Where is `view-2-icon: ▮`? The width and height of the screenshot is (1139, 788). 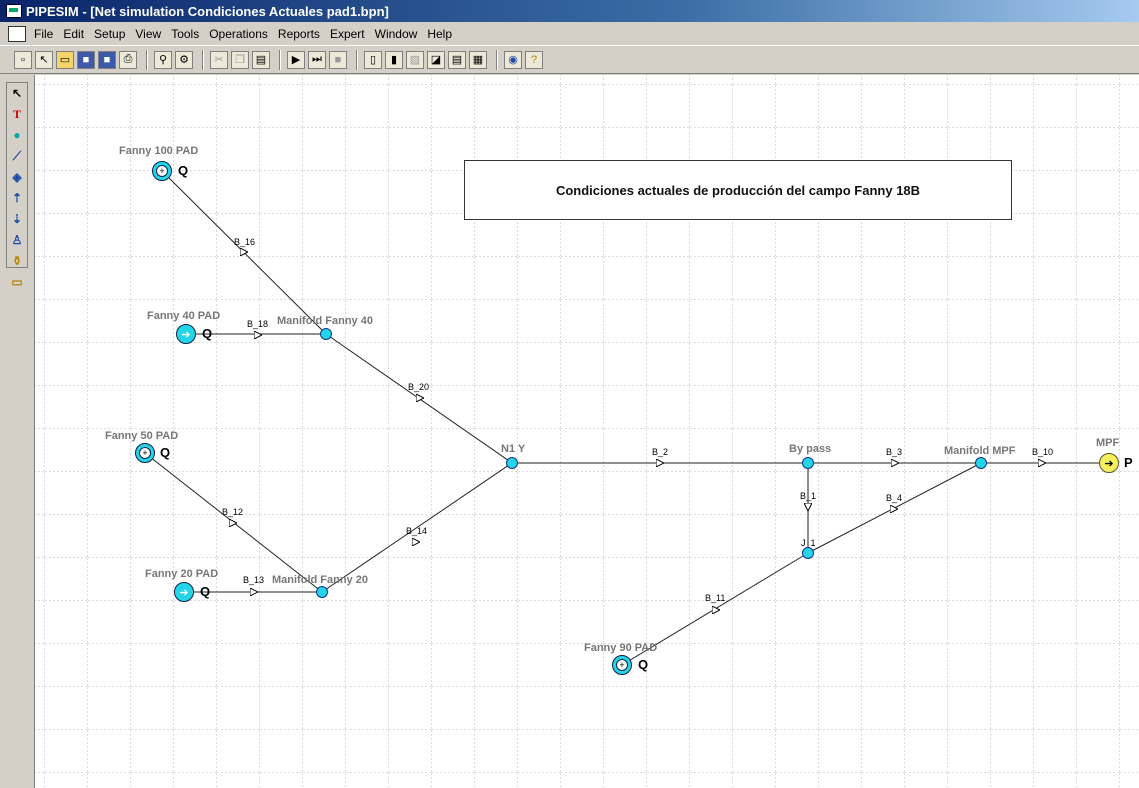
view-2-icon: ▮ is located at coordinates (394, 59).